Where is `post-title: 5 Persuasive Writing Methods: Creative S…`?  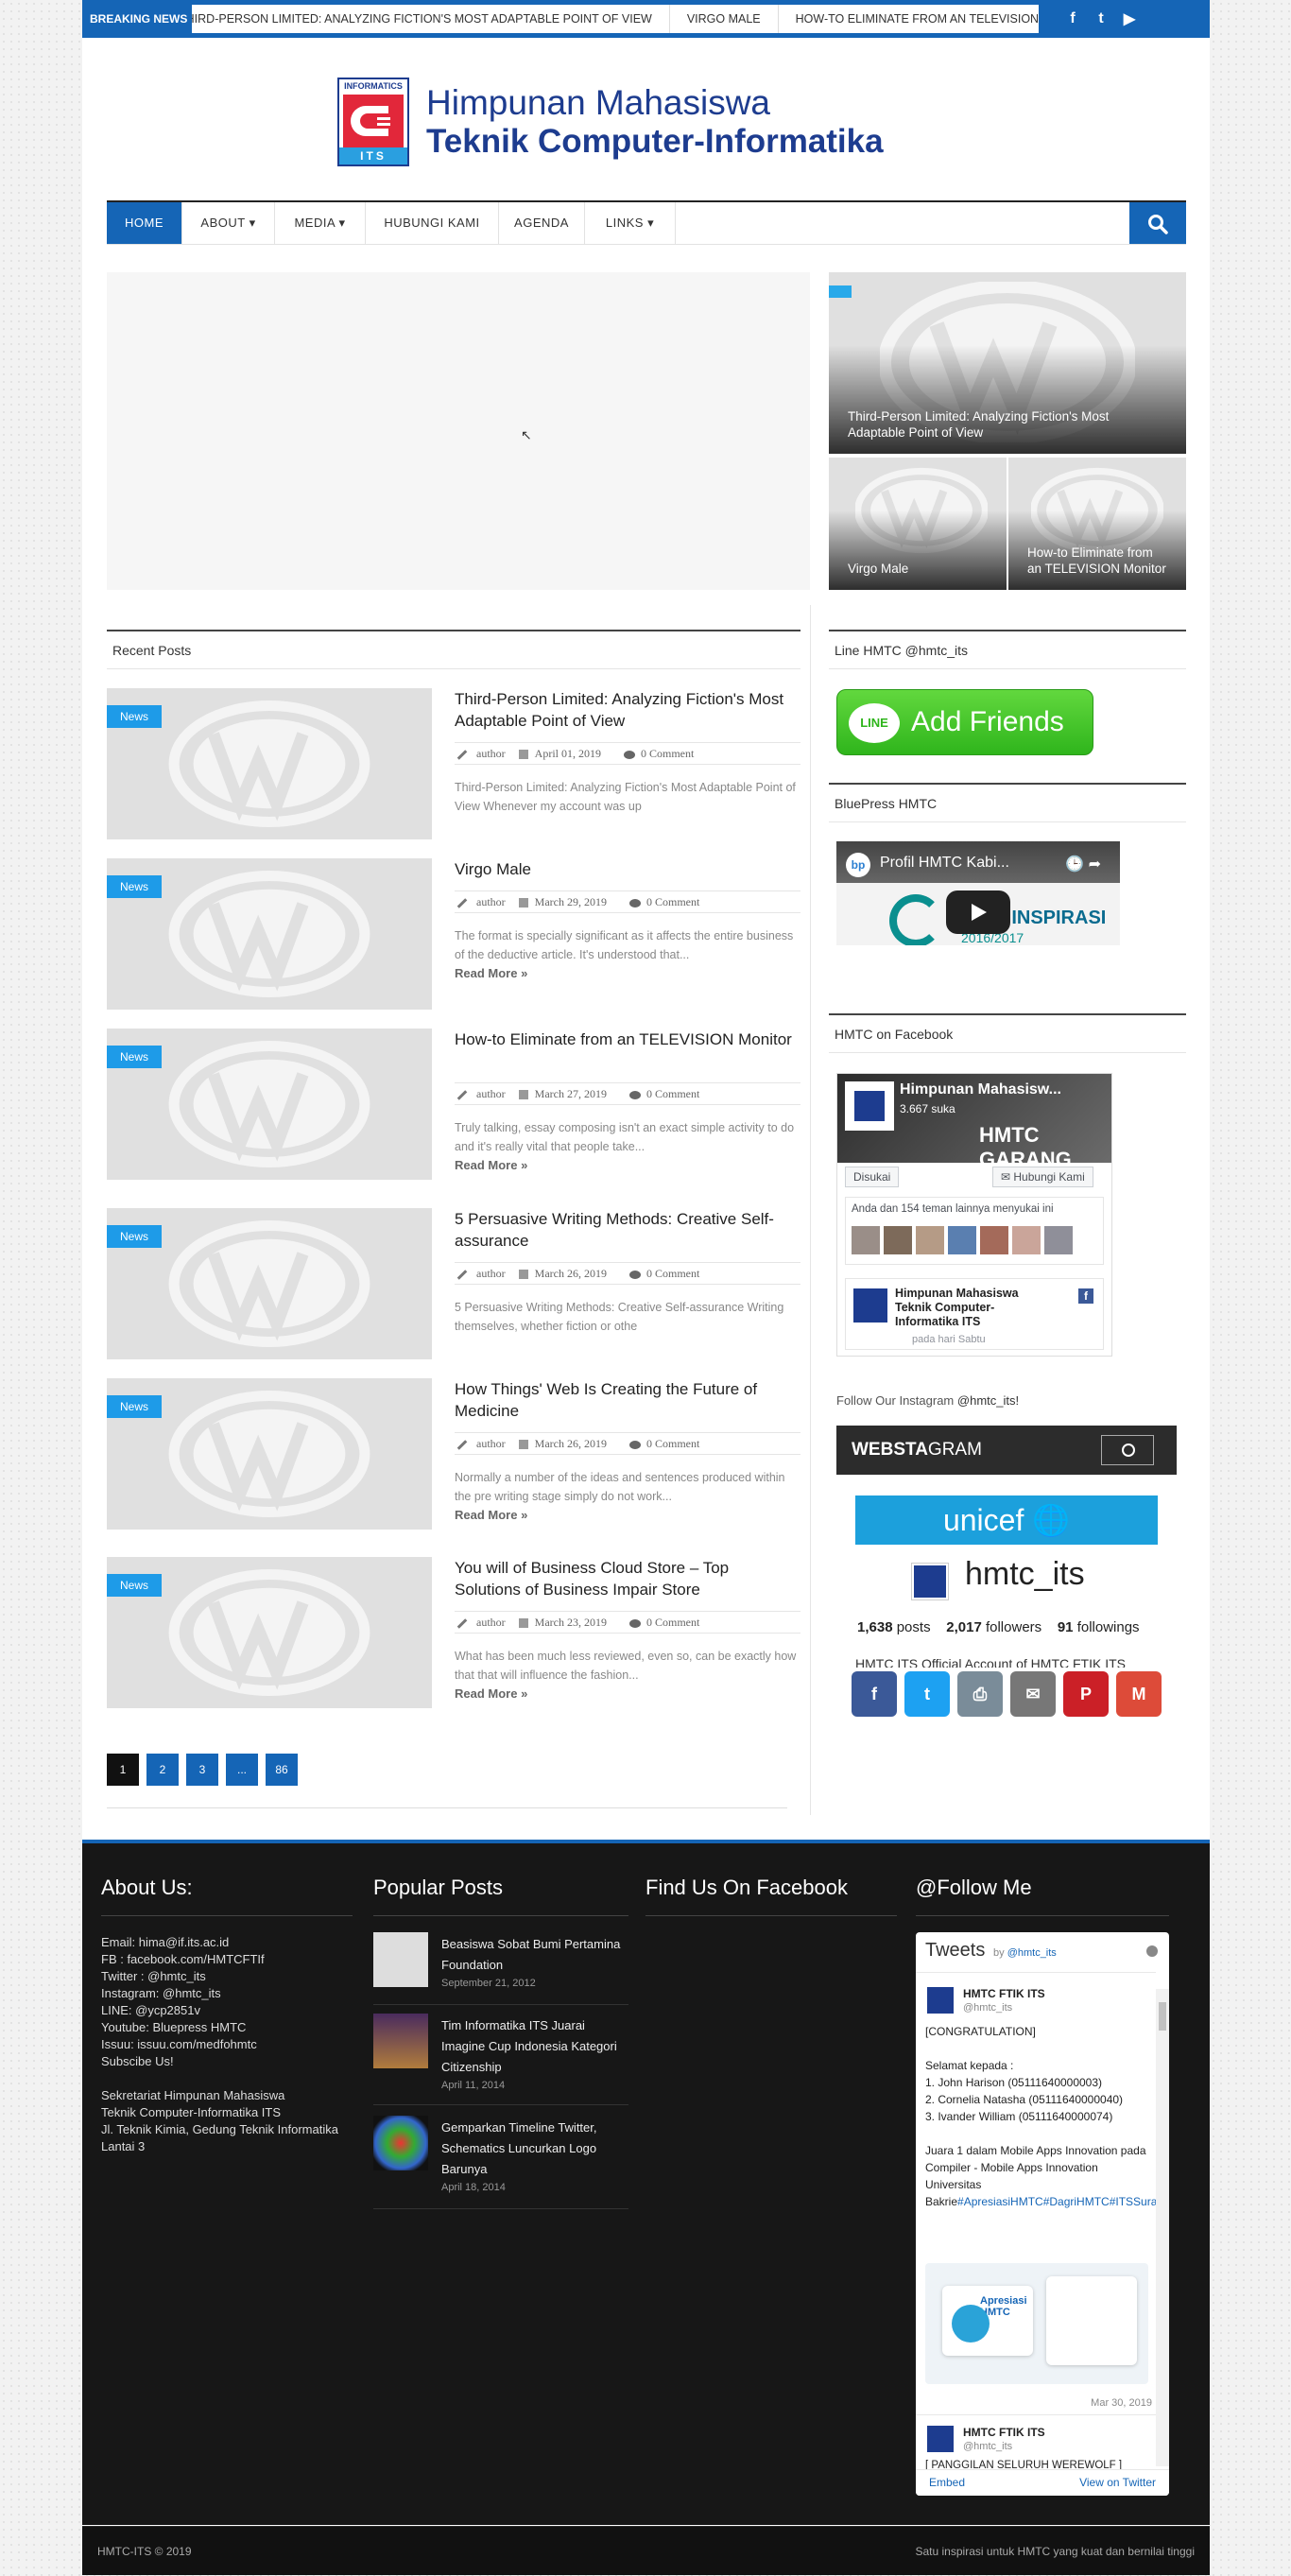
post-title: 5 Persuasive Writing Methods: Creative S… is located at coordinates (625, 1230).